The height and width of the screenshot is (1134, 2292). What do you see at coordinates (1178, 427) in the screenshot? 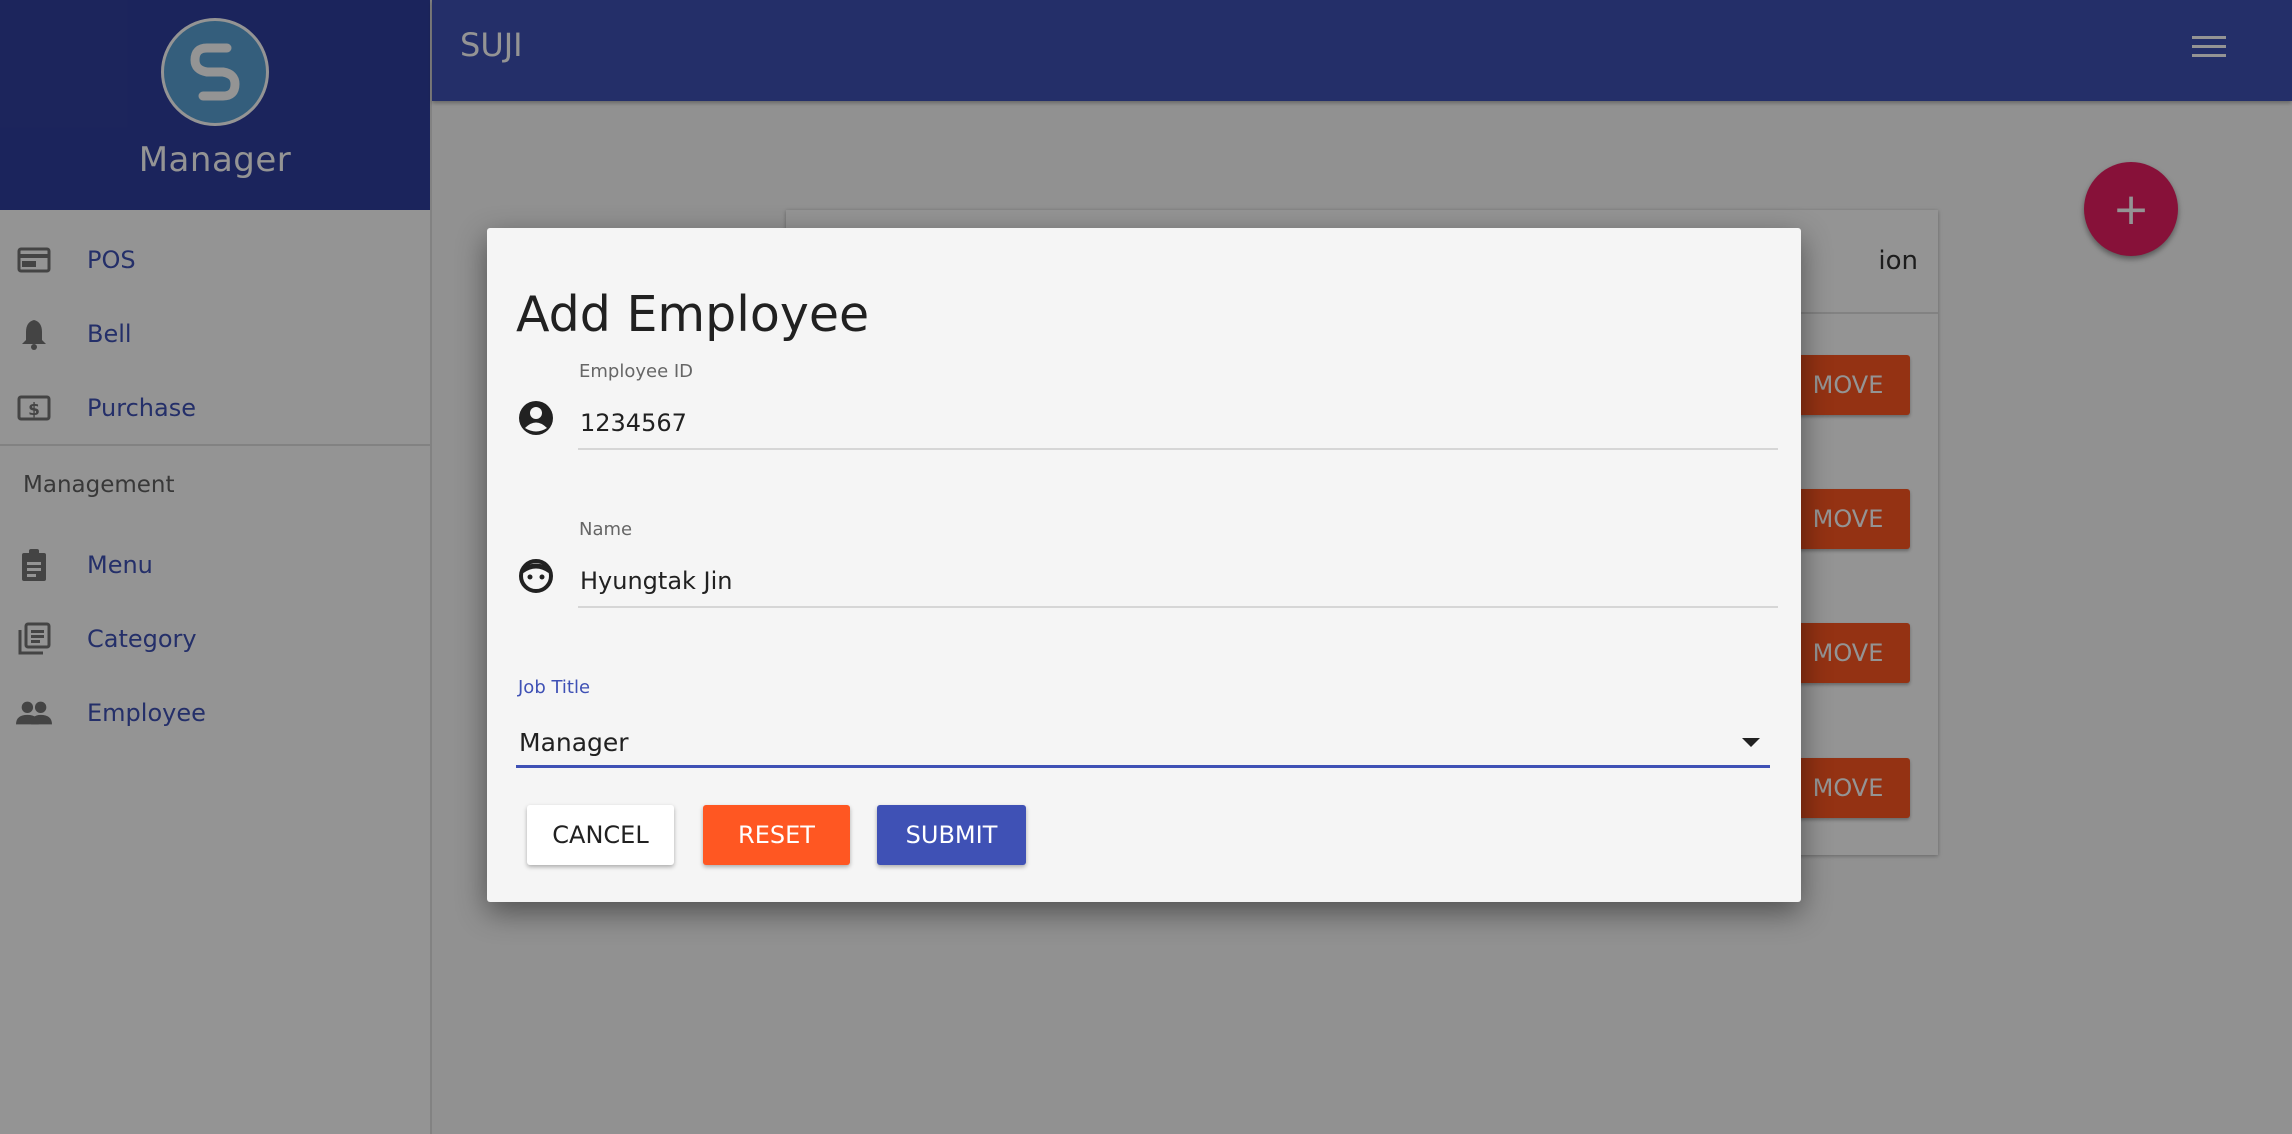
I see `employee-id-input` at bounding box center [1178, 427].